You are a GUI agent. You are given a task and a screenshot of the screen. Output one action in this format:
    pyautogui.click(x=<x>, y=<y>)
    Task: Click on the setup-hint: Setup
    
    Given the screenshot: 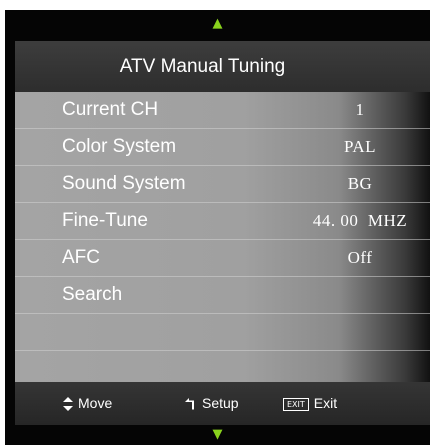 What is the action you would take?
    pyautogui.click(x=212, y=403)
    